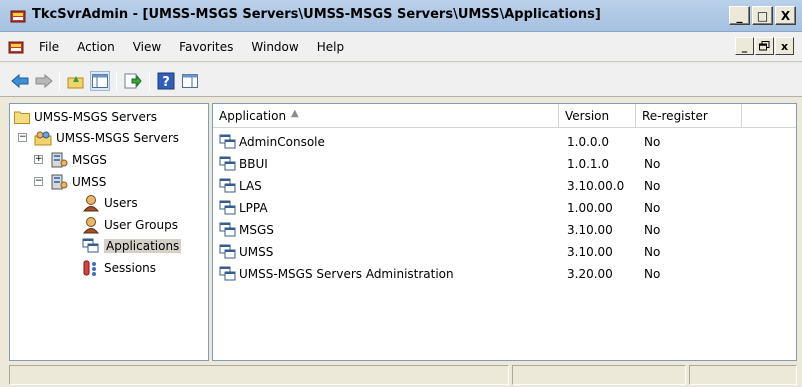 Image resolution: width=802 pixels, height=387 pixels. What do you see at coordinates (274, 47) in the screenshot?
I see `menu-window: Window` at bounding box center [274, 47].